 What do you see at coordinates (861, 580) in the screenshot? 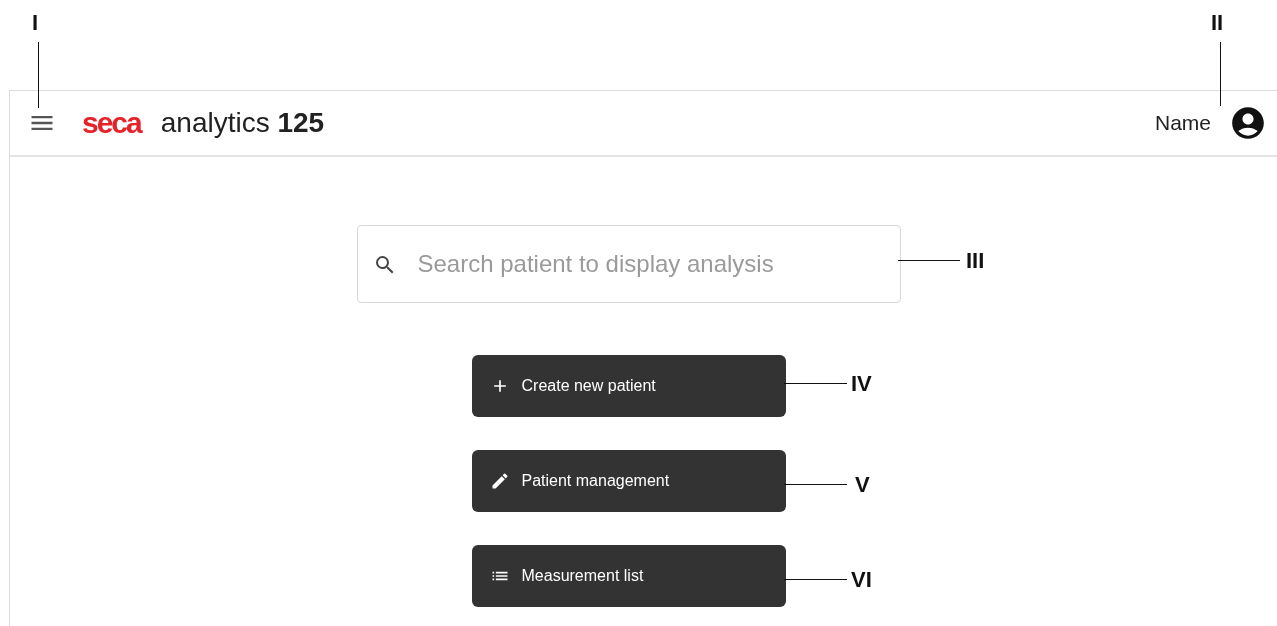
I see `callout-label: VI` at bounding box center [861, 580].